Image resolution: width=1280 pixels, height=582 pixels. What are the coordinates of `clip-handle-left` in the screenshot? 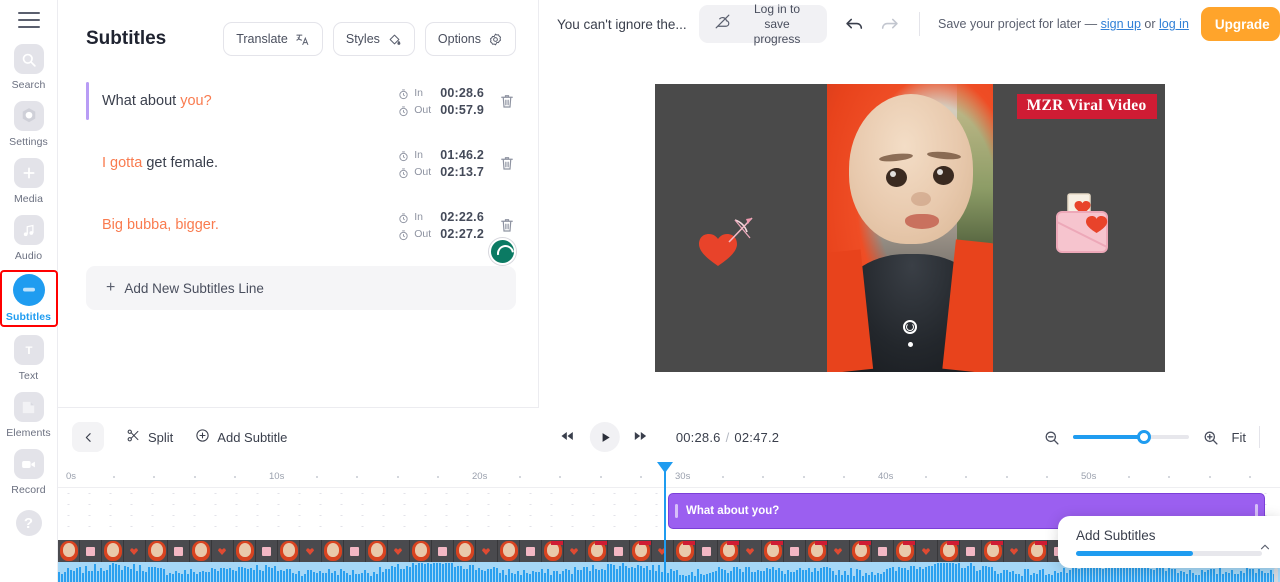 It's located at (676, 511).